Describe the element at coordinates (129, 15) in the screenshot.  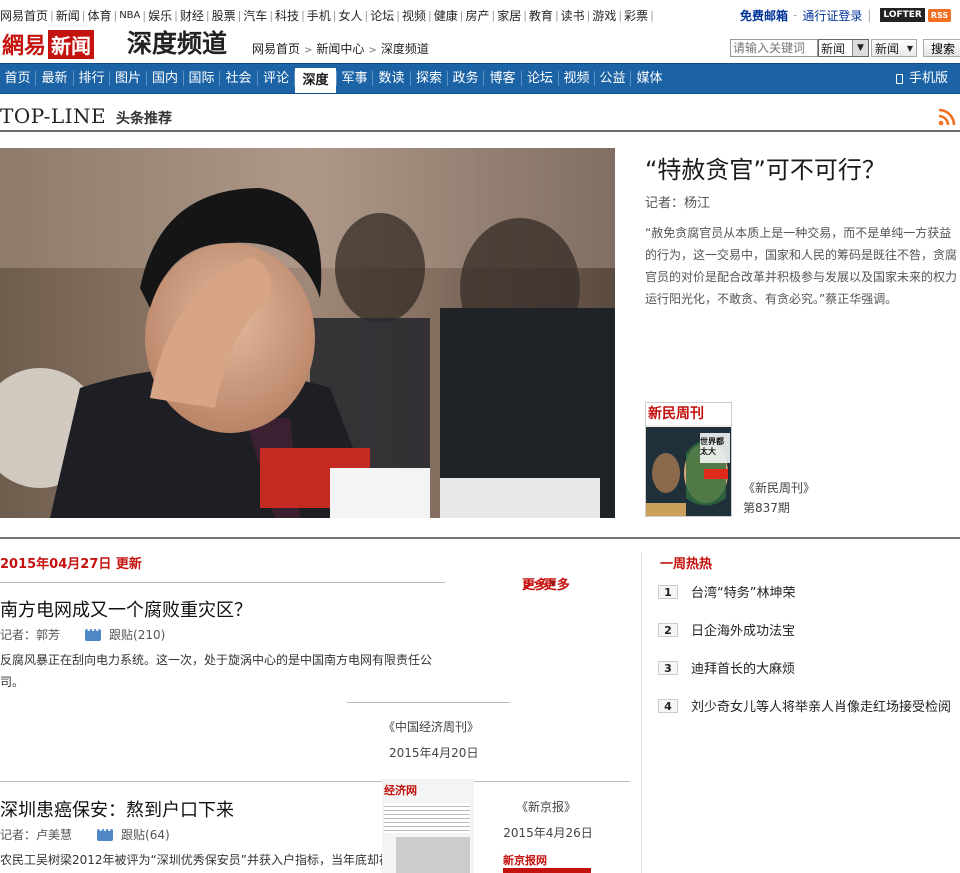
I see `portal-nav-item: NBA` at that location.